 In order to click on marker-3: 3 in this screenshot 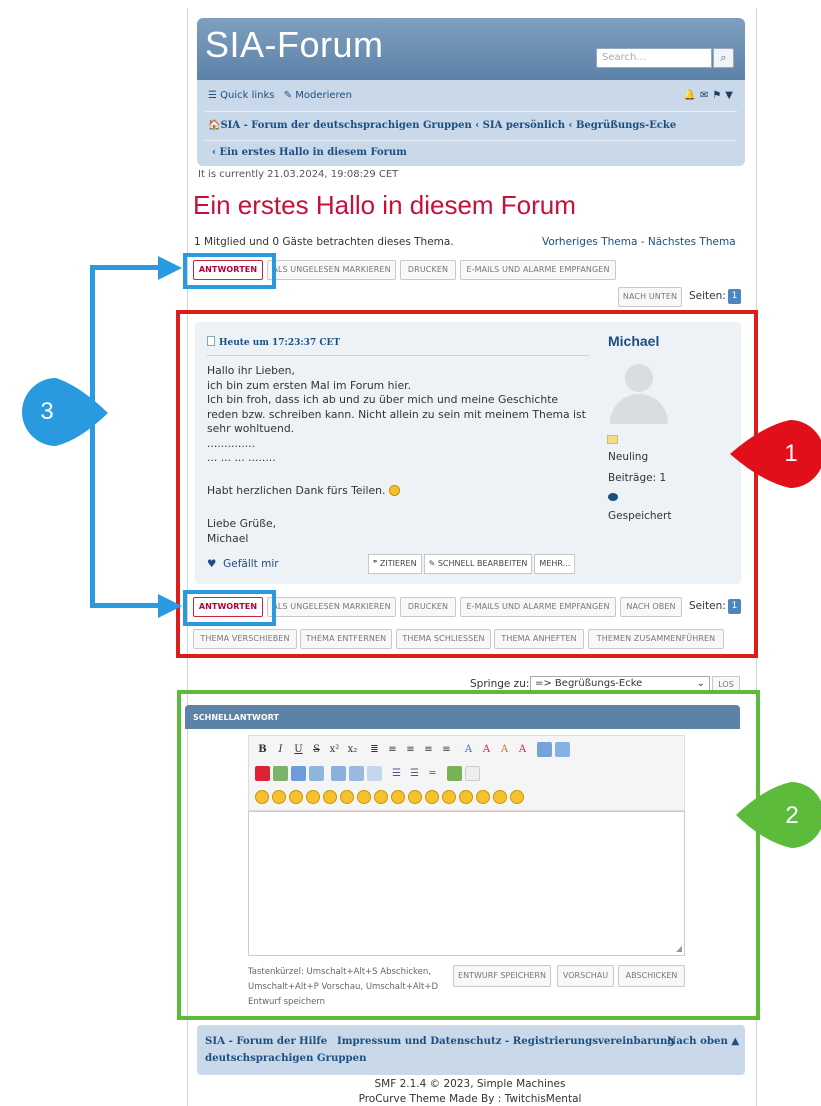, I will do `click(47, 411)`.